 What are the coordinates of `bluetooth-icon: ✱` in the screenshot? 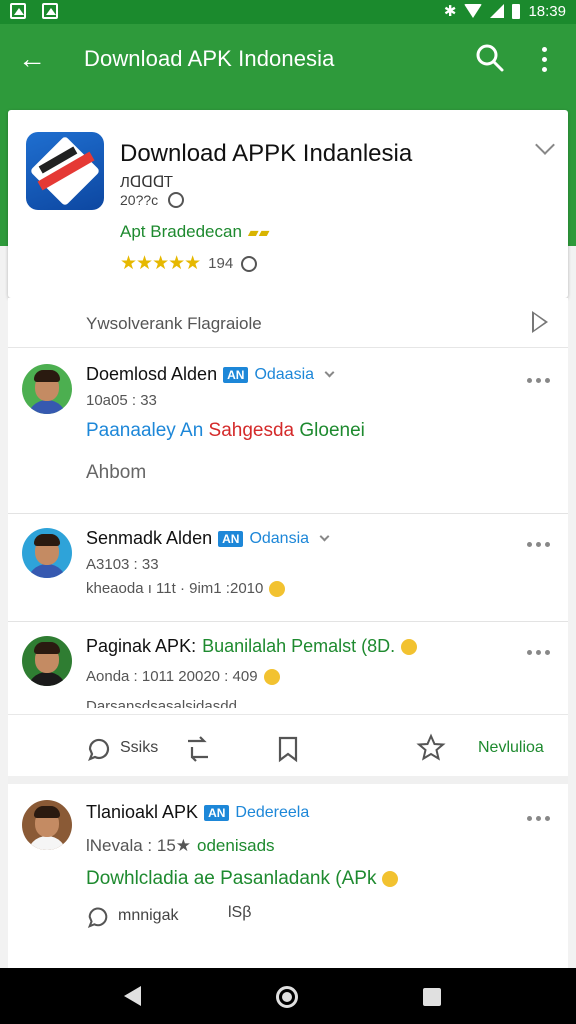 It's located at (450, 11).